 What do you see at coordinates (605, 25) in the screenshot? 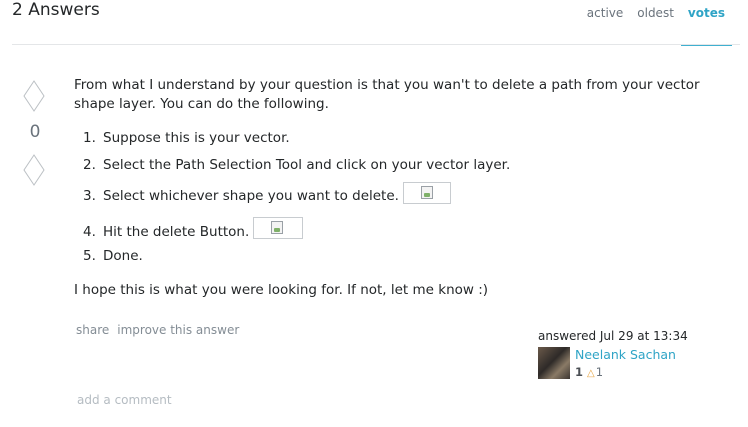
I see `tab-active: active` at bounding box center [605, 25].